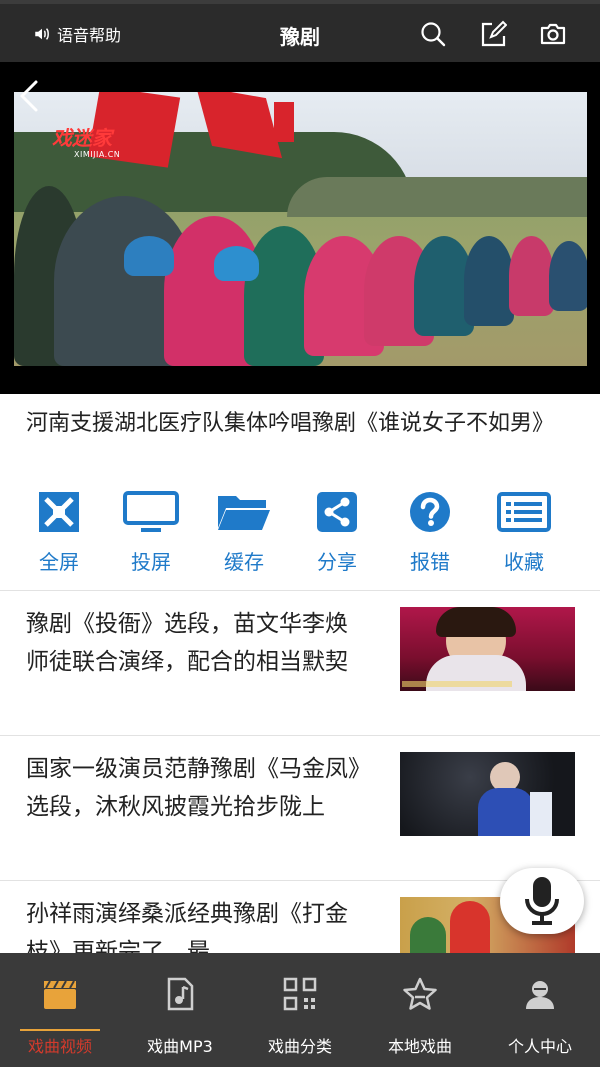 Image resolution: width=600 pixels, height=1067 pixels. I want to click on camera-icon, so click(553, 34).